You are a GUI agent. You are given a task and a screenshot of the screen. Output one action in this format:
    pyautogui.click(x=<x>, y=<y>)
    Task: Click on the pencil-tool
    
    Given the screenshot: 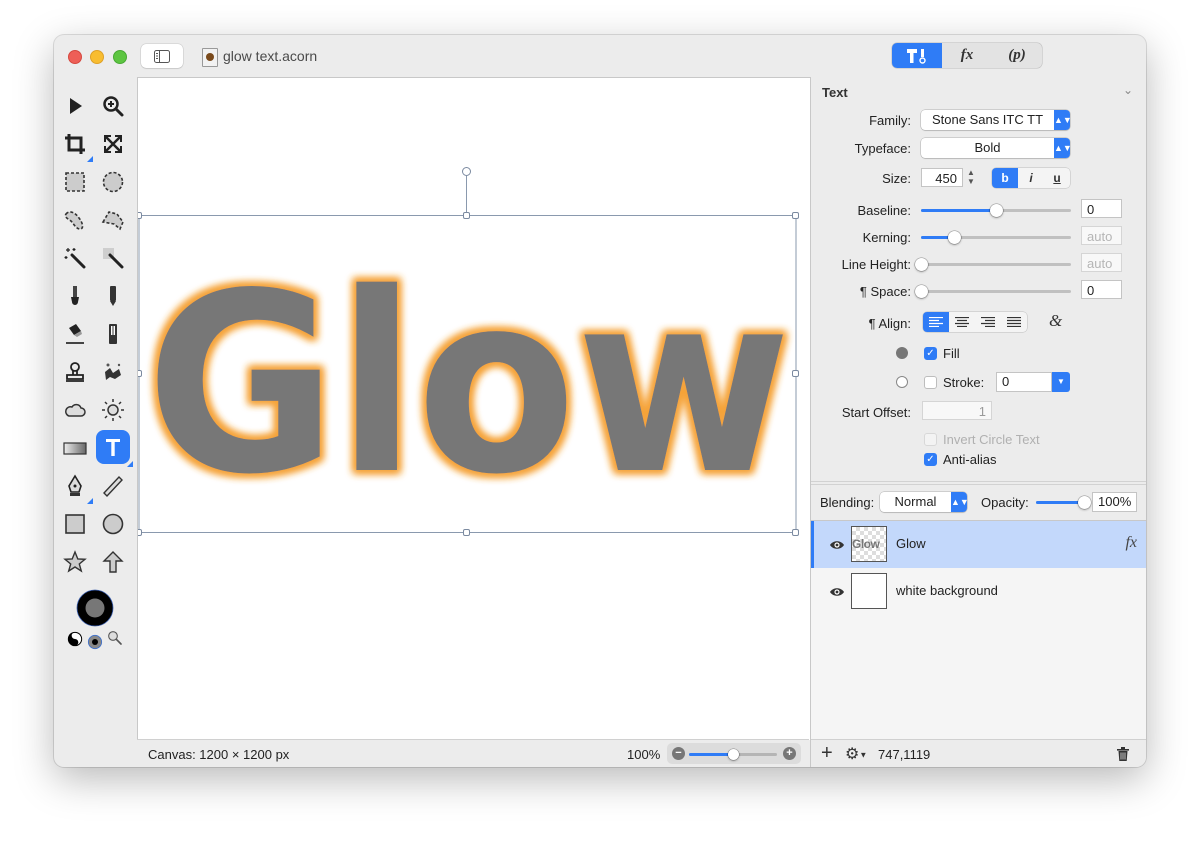 What is the action you would take?
    pyautogui.click(x=113, y=296)
    